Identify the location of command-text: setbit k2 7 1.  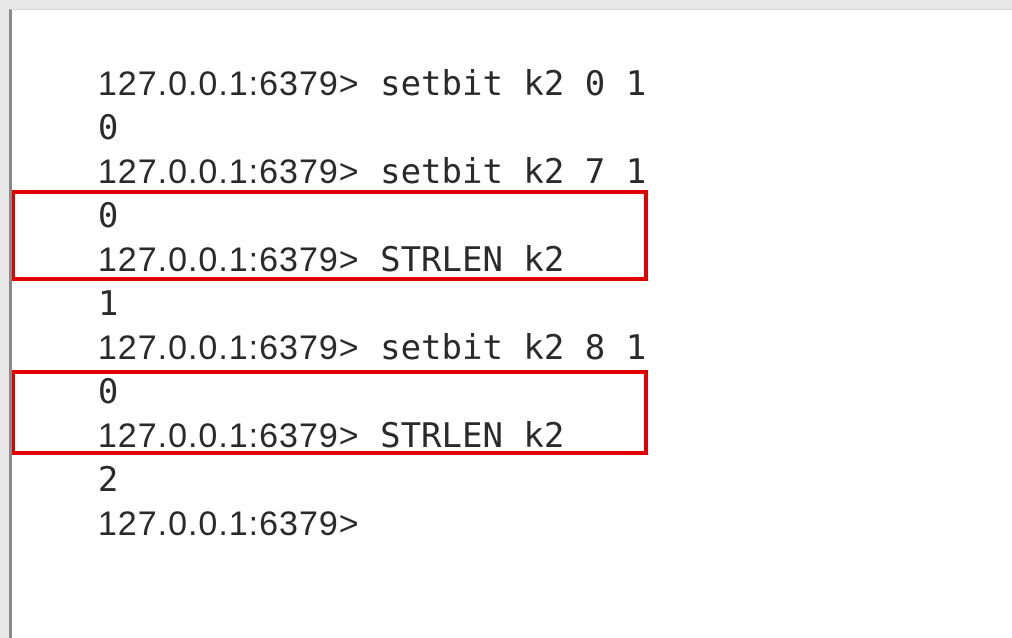
(503, 172).